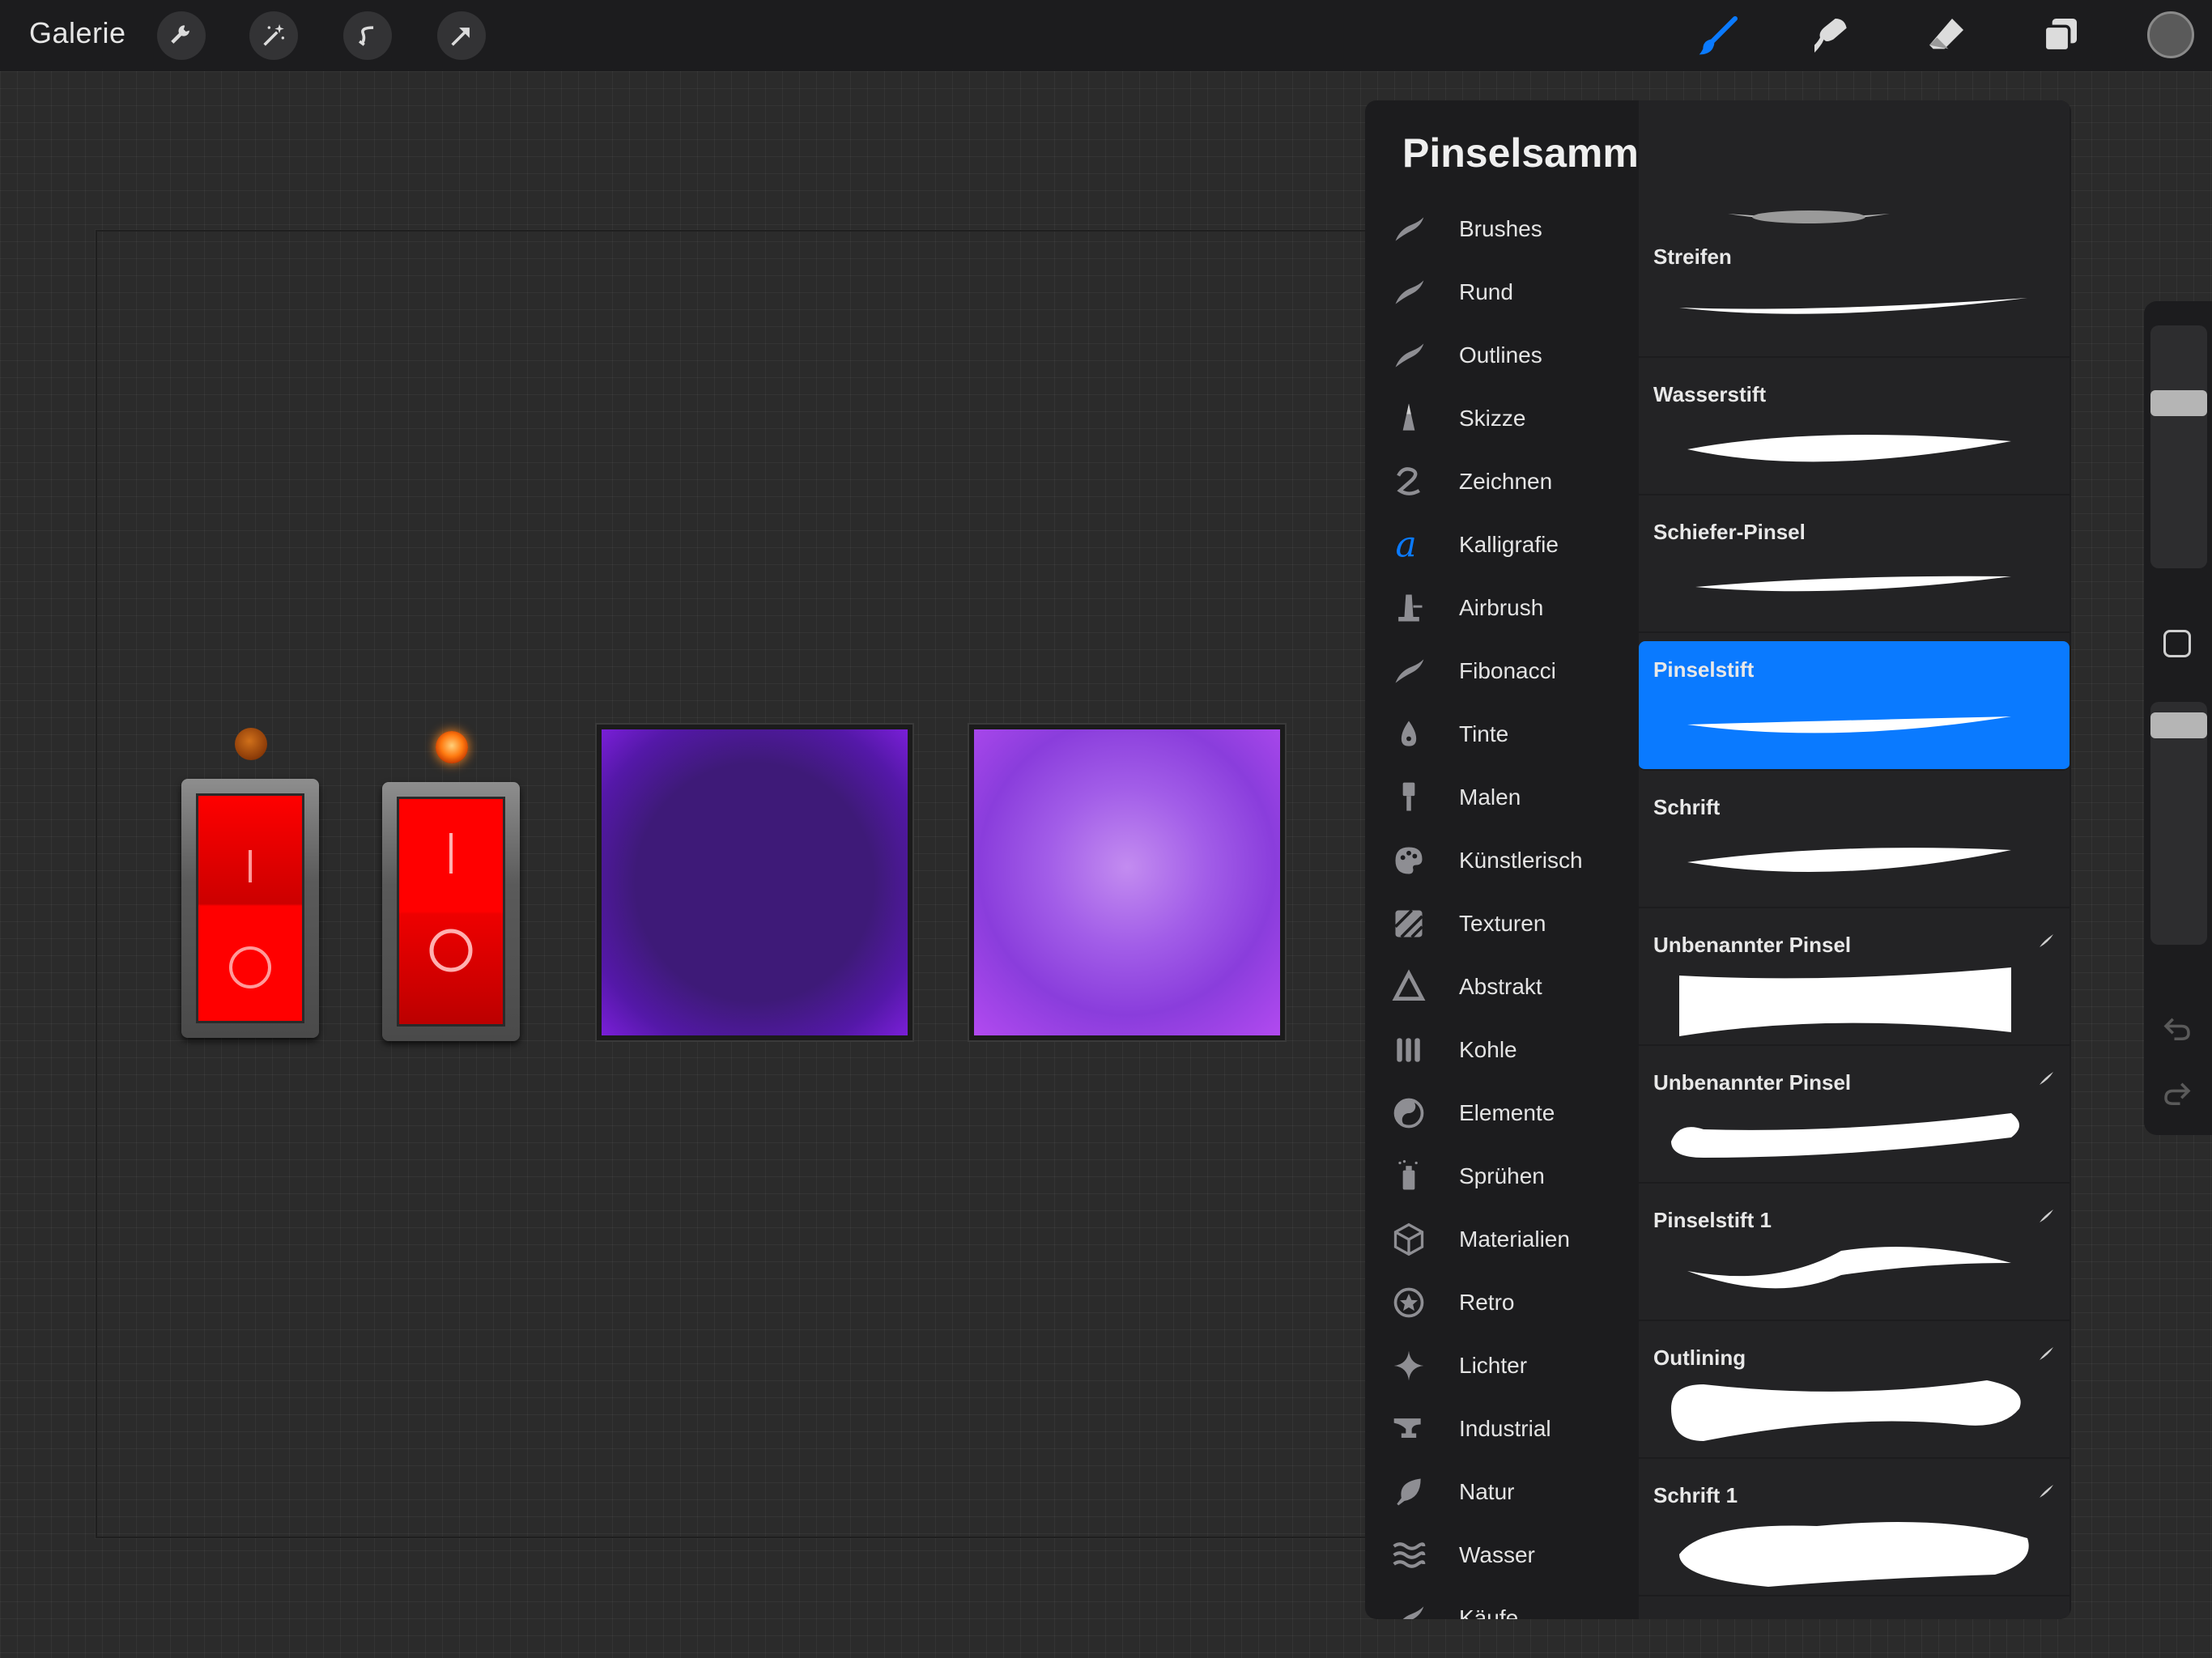 This screenshot has height=1658, width=2212. Describe the element at coordinates (1106, 35) in the screenshot. I see `top-toolbar: Galerie` at that location.